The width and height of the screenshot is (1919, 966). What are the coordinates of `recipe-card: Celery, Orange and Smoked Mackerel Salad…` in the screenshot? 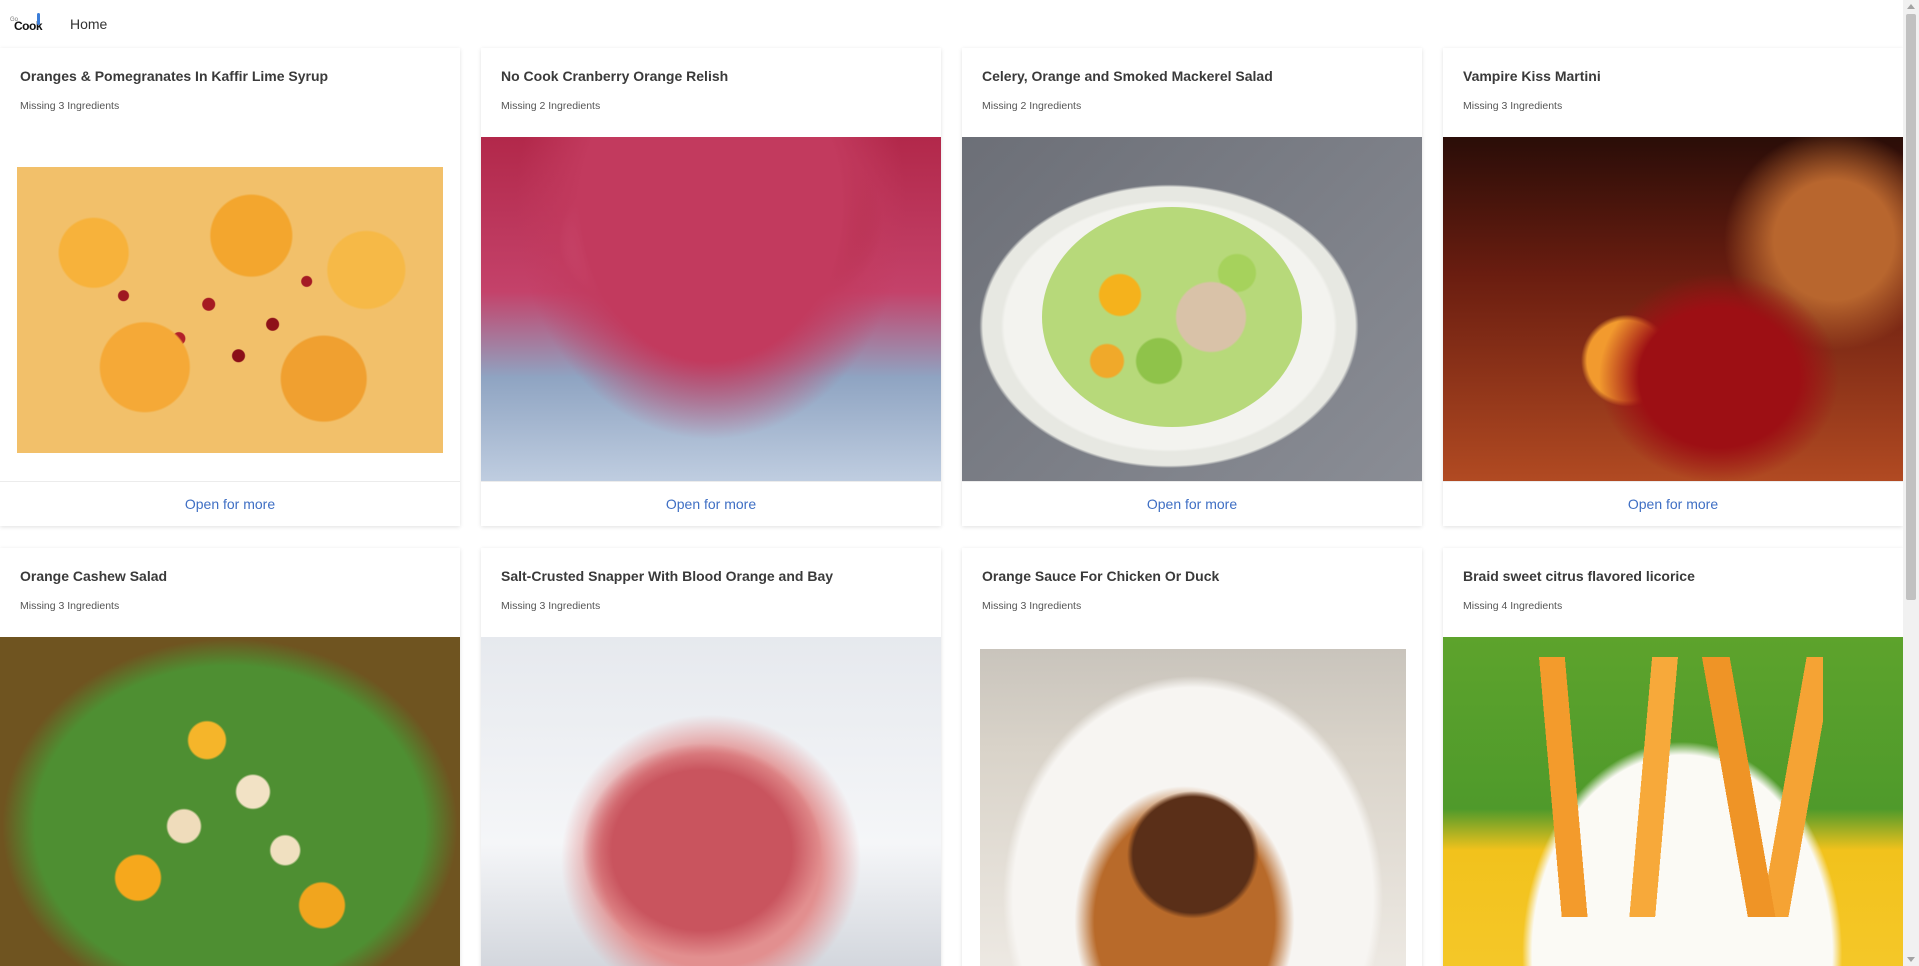 It's located at (1192, 287).